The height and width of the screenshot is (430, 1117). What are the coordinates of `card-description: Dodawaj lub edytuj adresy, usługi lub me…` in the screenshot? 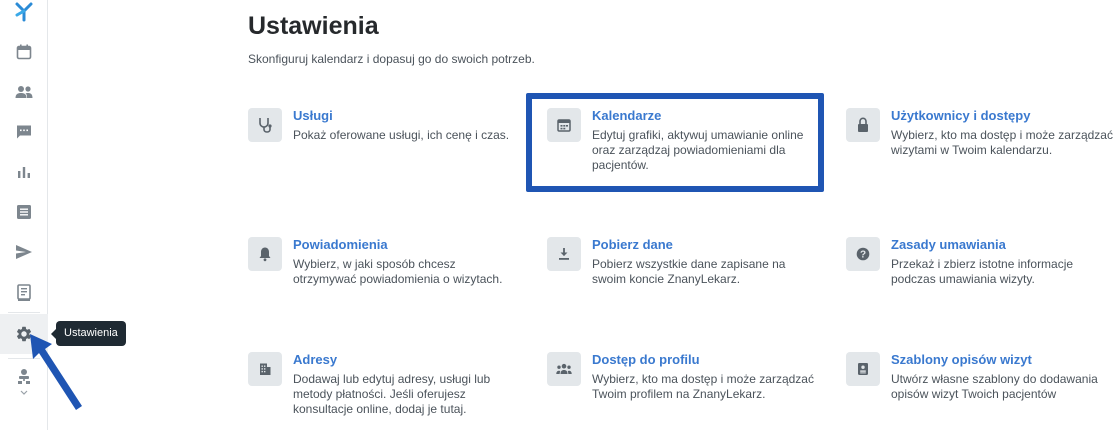 It's located at (392, 394).